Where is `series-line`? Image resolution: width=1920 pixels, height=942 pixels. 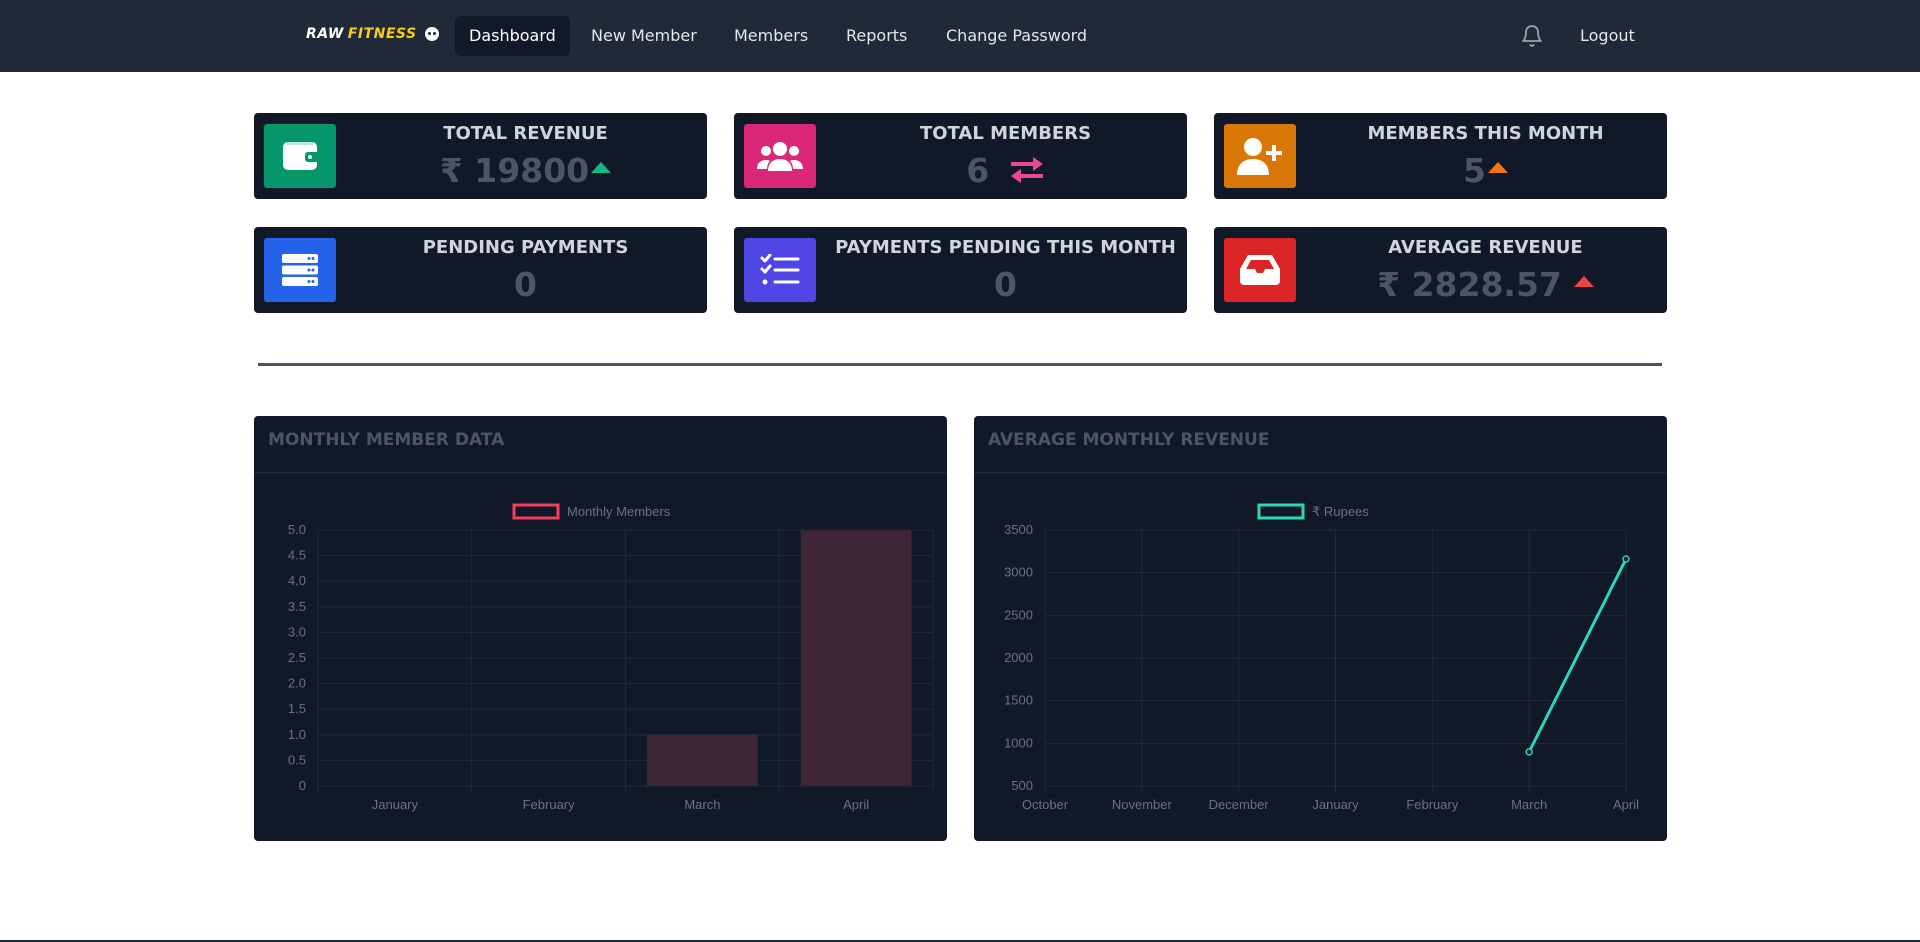 series-line is located at coordinates (1577, 655).